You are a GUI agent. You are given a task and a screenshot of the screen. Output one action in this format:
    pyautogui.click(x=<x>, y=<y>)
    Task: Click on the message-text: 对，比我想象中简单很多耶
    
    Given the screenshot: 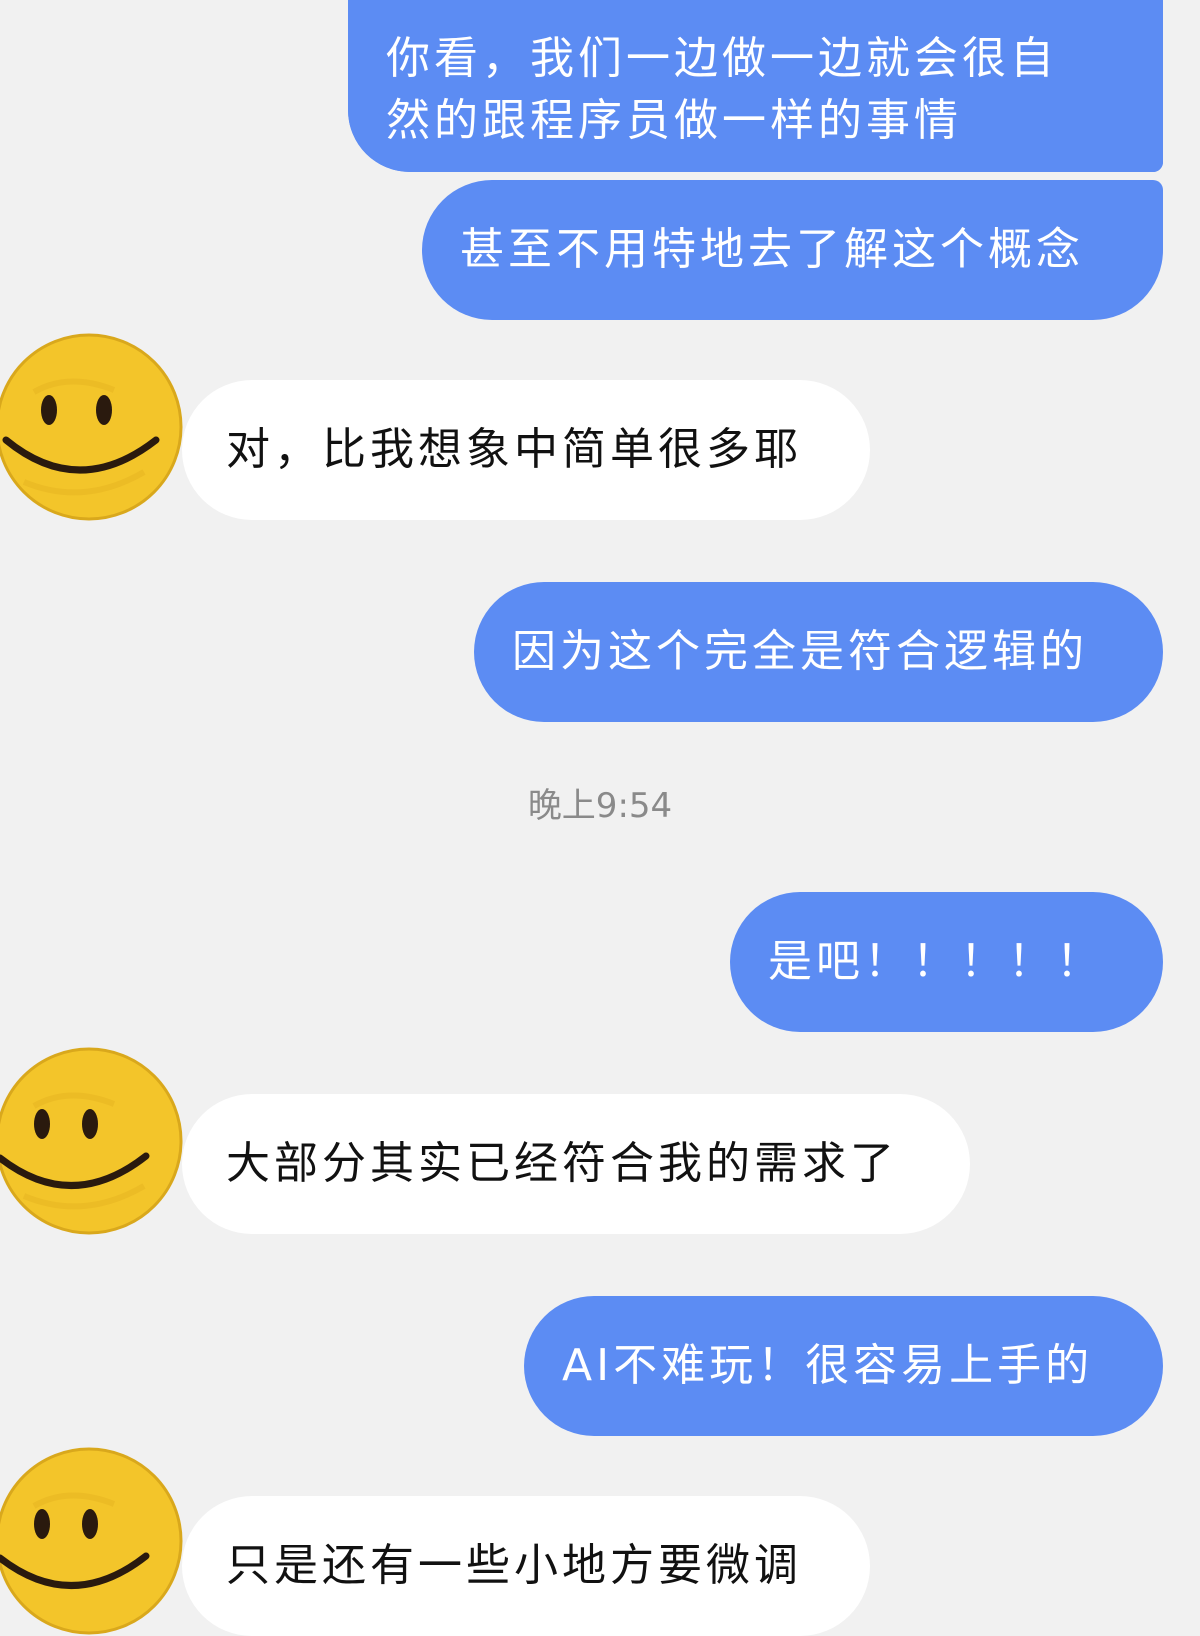 What is the action you would take?
    pyautogui.click(x=514, y=449)
    